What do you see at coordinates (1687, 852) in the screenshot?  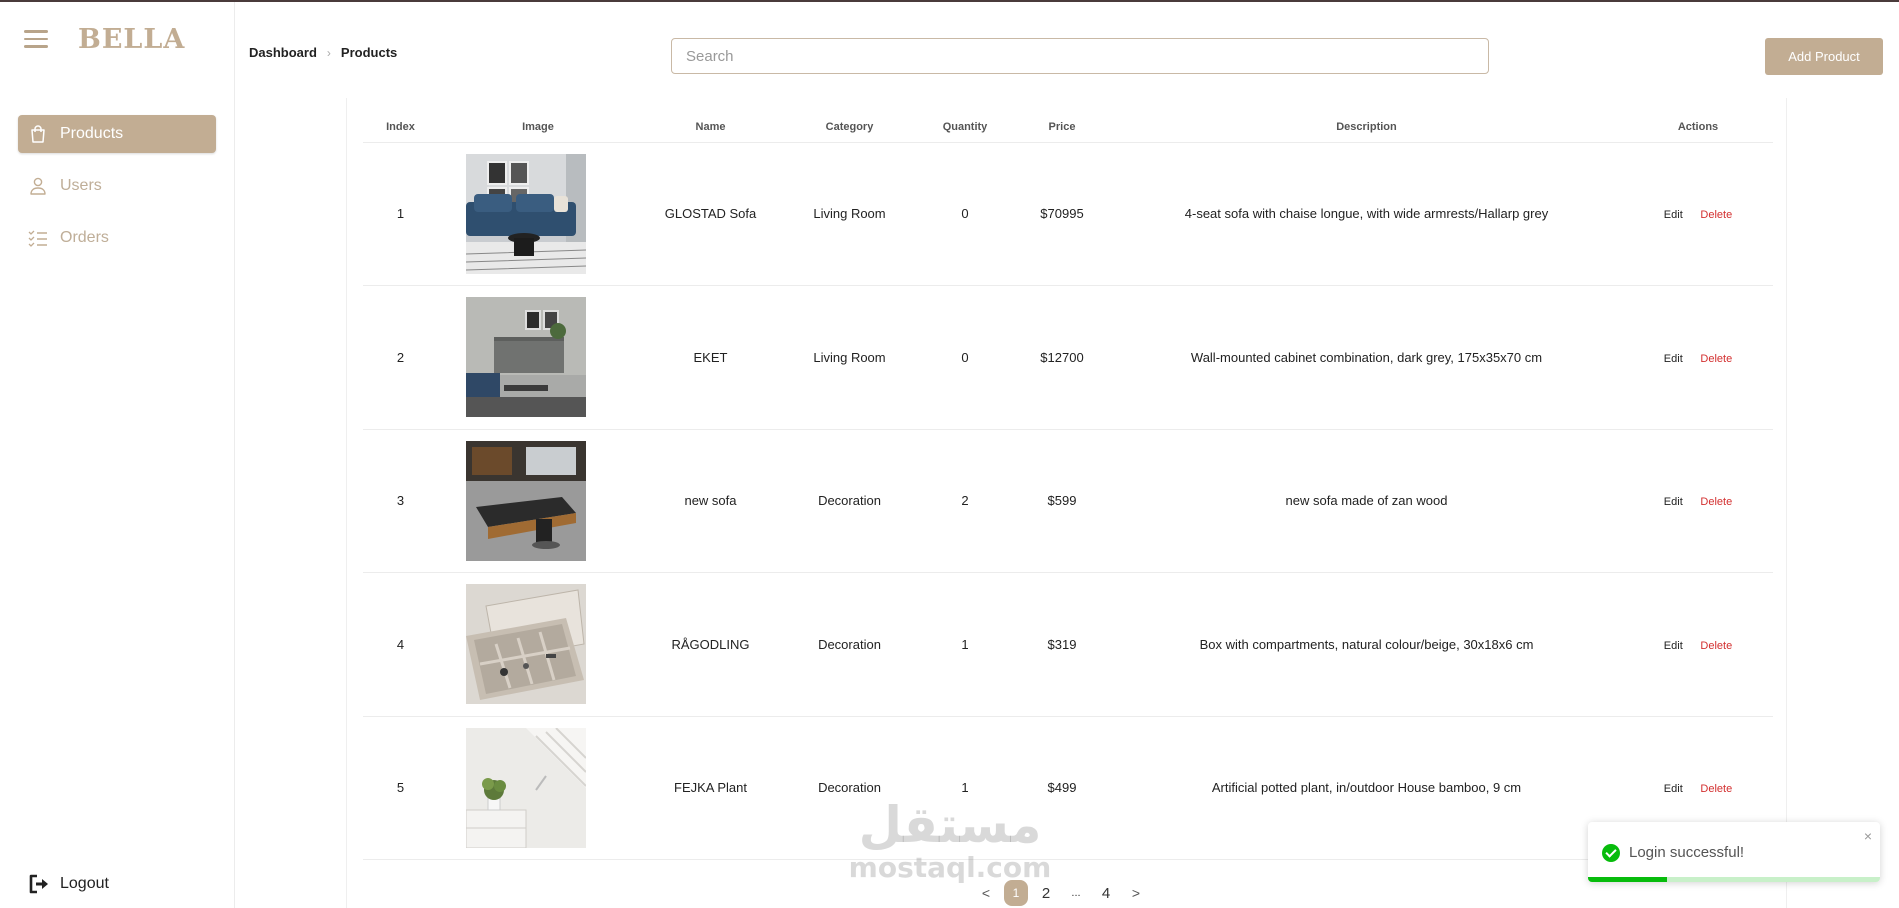 I see `toast-message: Login successful!` at bounding box center [1687, 852].